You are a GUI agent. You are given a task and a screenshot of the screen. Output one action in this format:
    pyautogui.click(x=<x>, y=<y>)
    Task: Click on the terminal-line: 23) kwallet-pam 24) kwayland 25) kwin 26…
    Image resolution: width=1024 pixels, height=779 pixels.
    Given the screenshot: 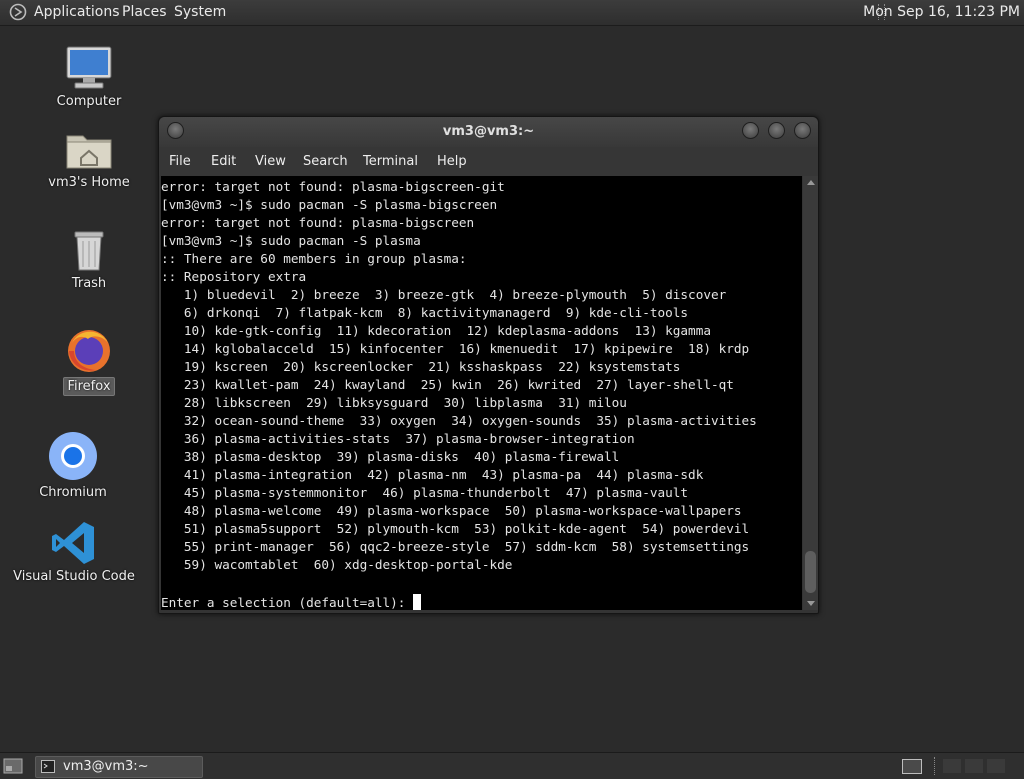 What is the action you would take?
    pyautogui.click(x=447, y=384)
    